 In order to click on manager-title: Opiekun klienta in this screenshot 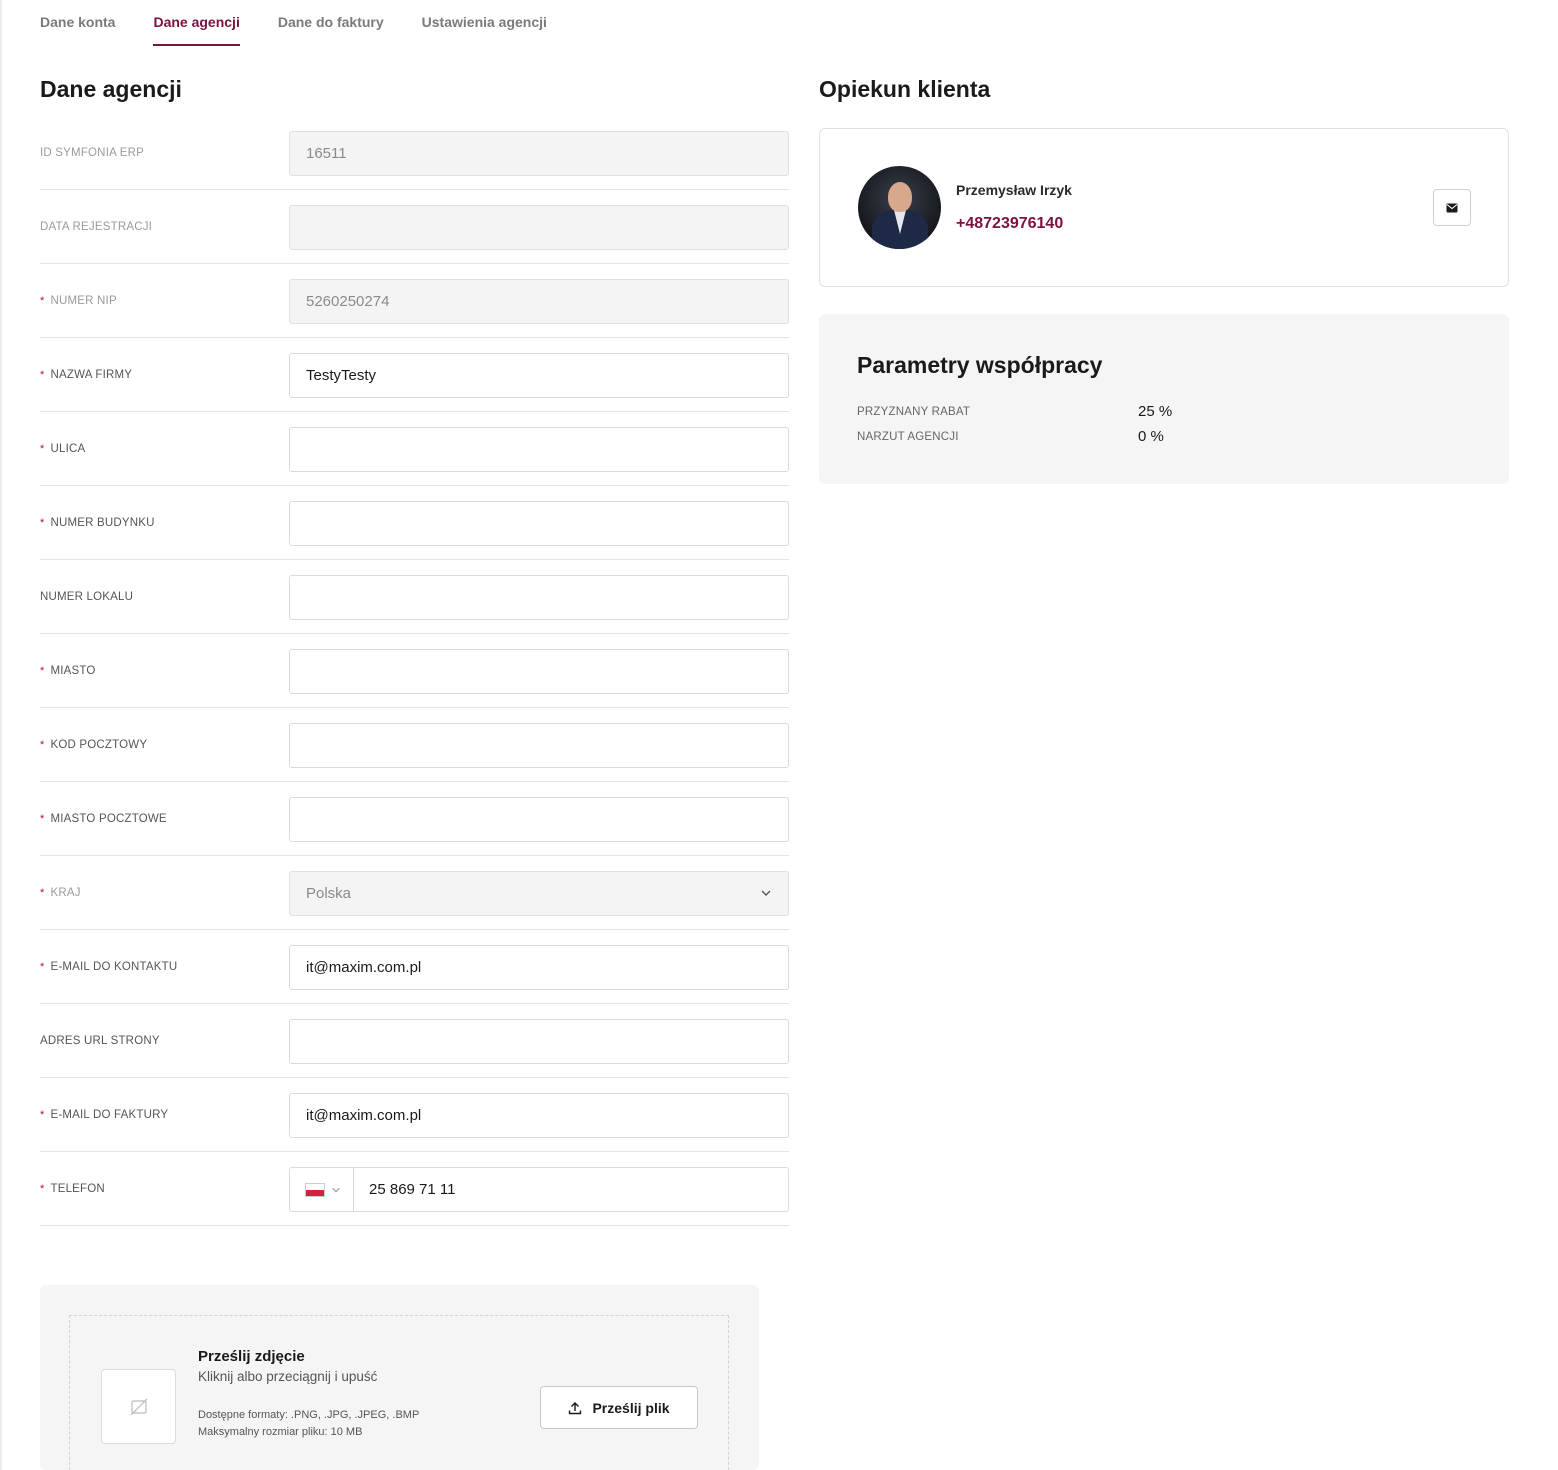, I will do `click(905, 89)`.